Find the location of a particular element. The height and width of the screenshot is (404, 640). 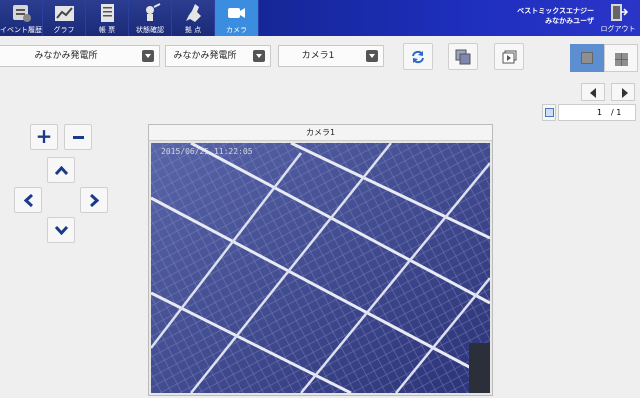

multi-window-icon is located at coordinates (463, 57).